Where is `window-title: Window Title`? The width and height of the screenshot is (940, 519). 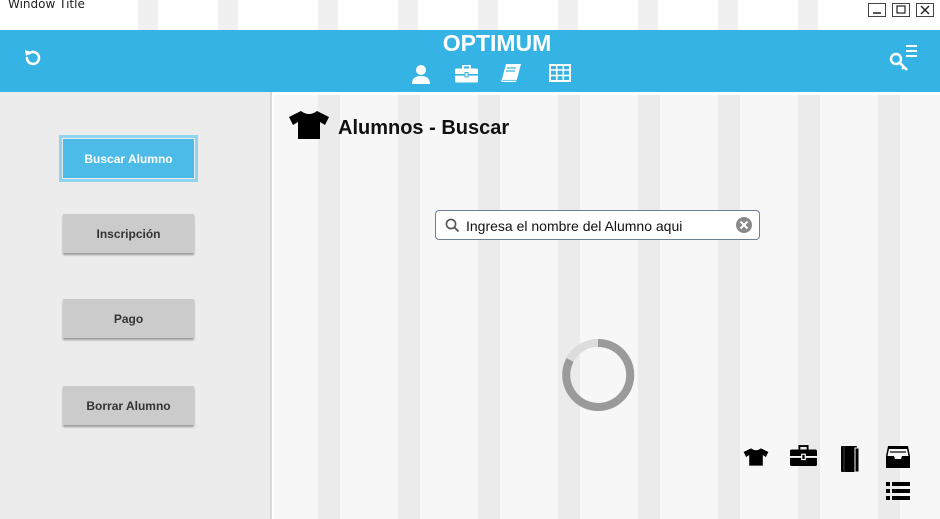 window-title: Window Title is located at coordinates (46, 5).